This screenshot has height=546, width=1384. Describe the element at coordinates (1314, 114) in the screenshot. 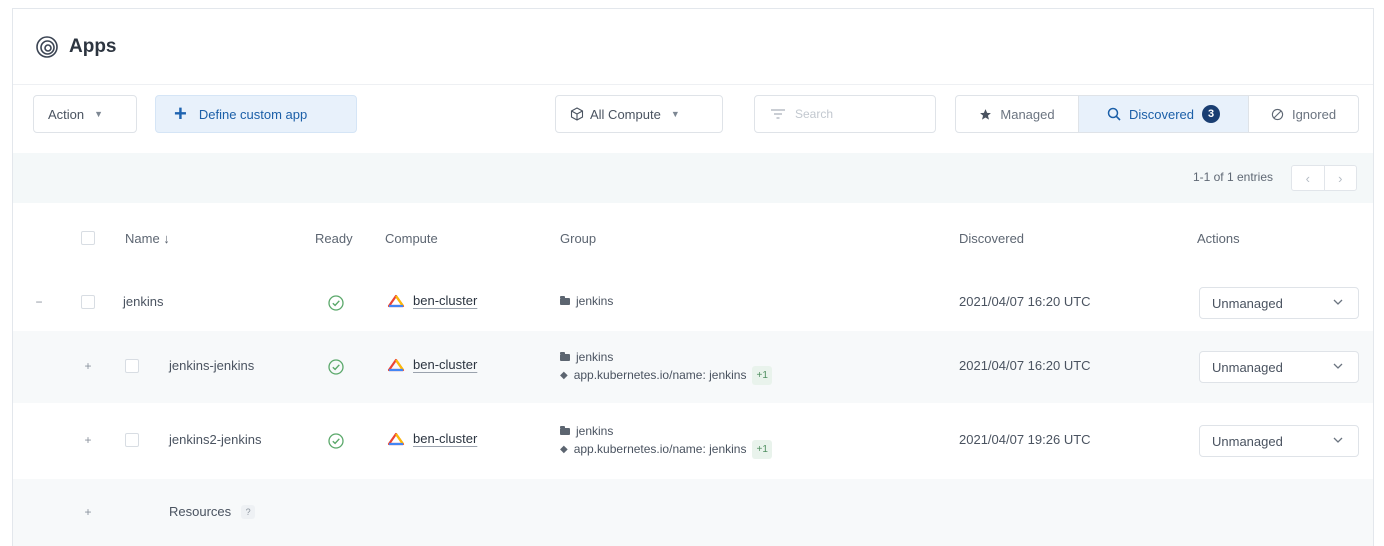

I see `tab-ignored-label: Ignored` at that location.